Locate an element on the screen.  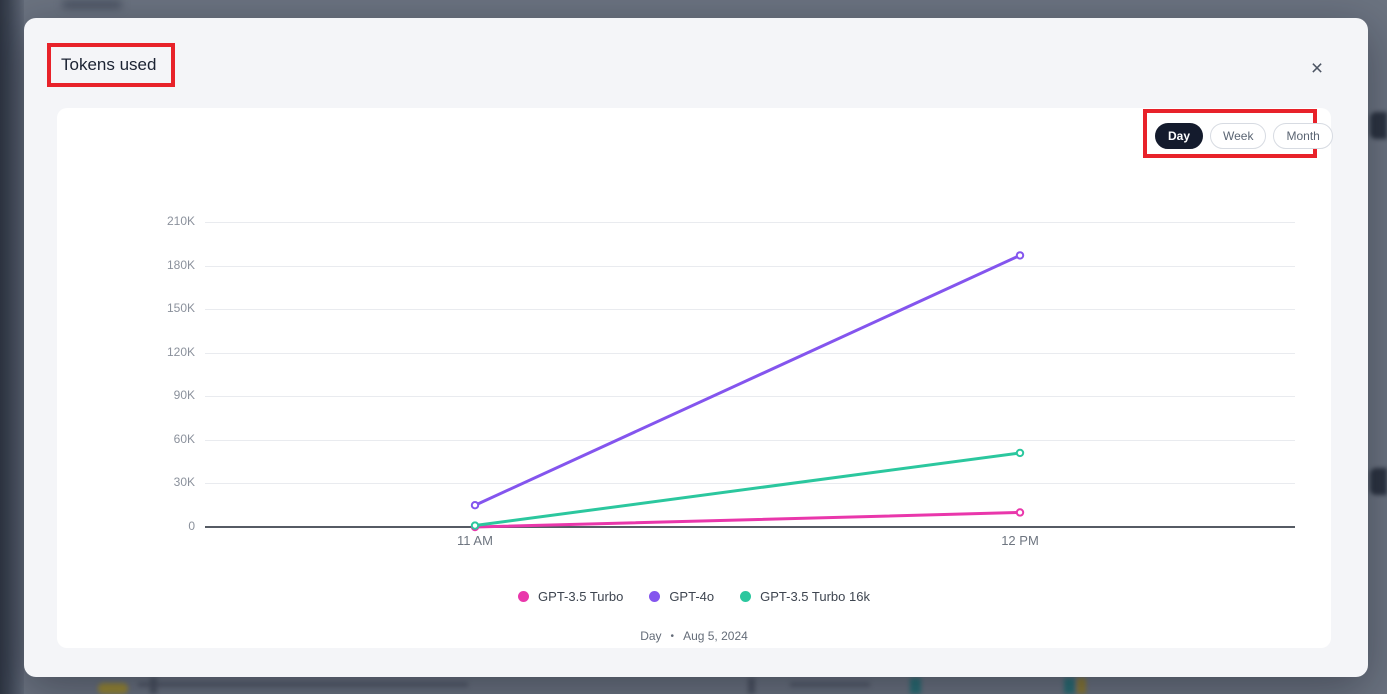
page-title: Tokens used is located at coordinates (109, 64).